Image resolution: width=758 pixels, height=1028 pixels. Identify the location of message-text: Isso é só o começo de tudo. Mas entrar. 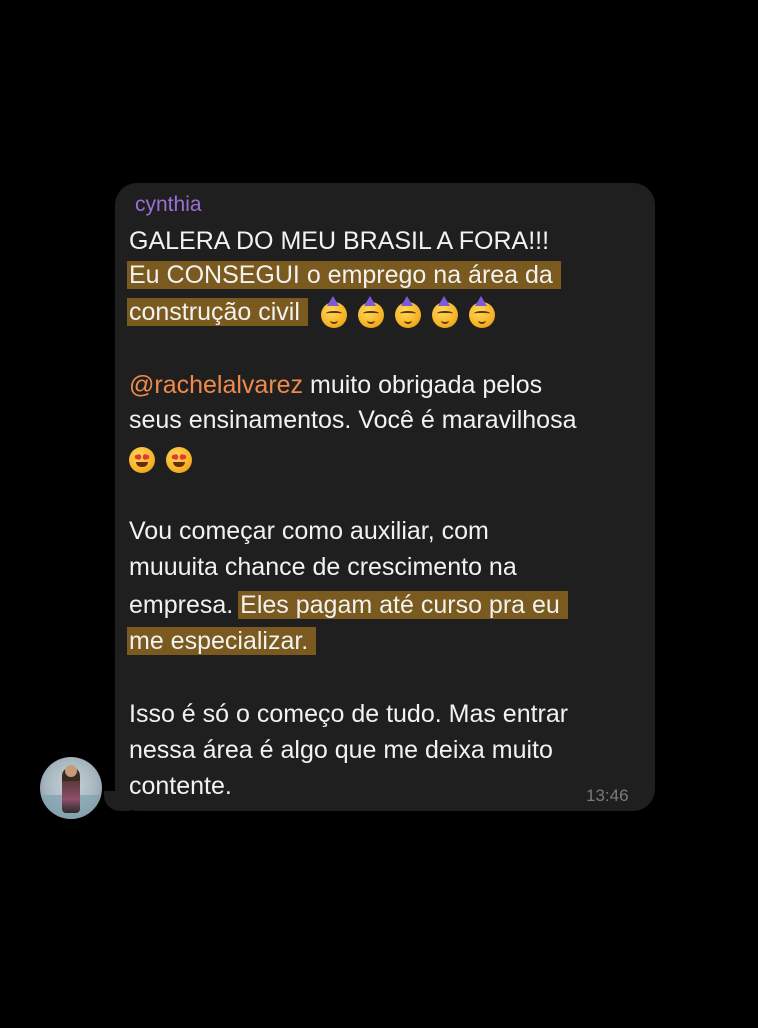
(349, 714).